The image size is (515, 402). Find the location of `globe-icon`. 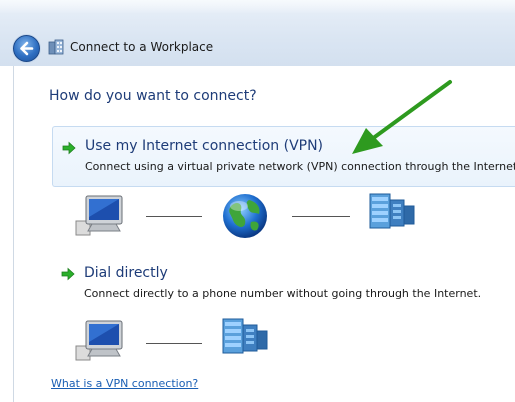

globe-icon is located at coordinates (245, 216).